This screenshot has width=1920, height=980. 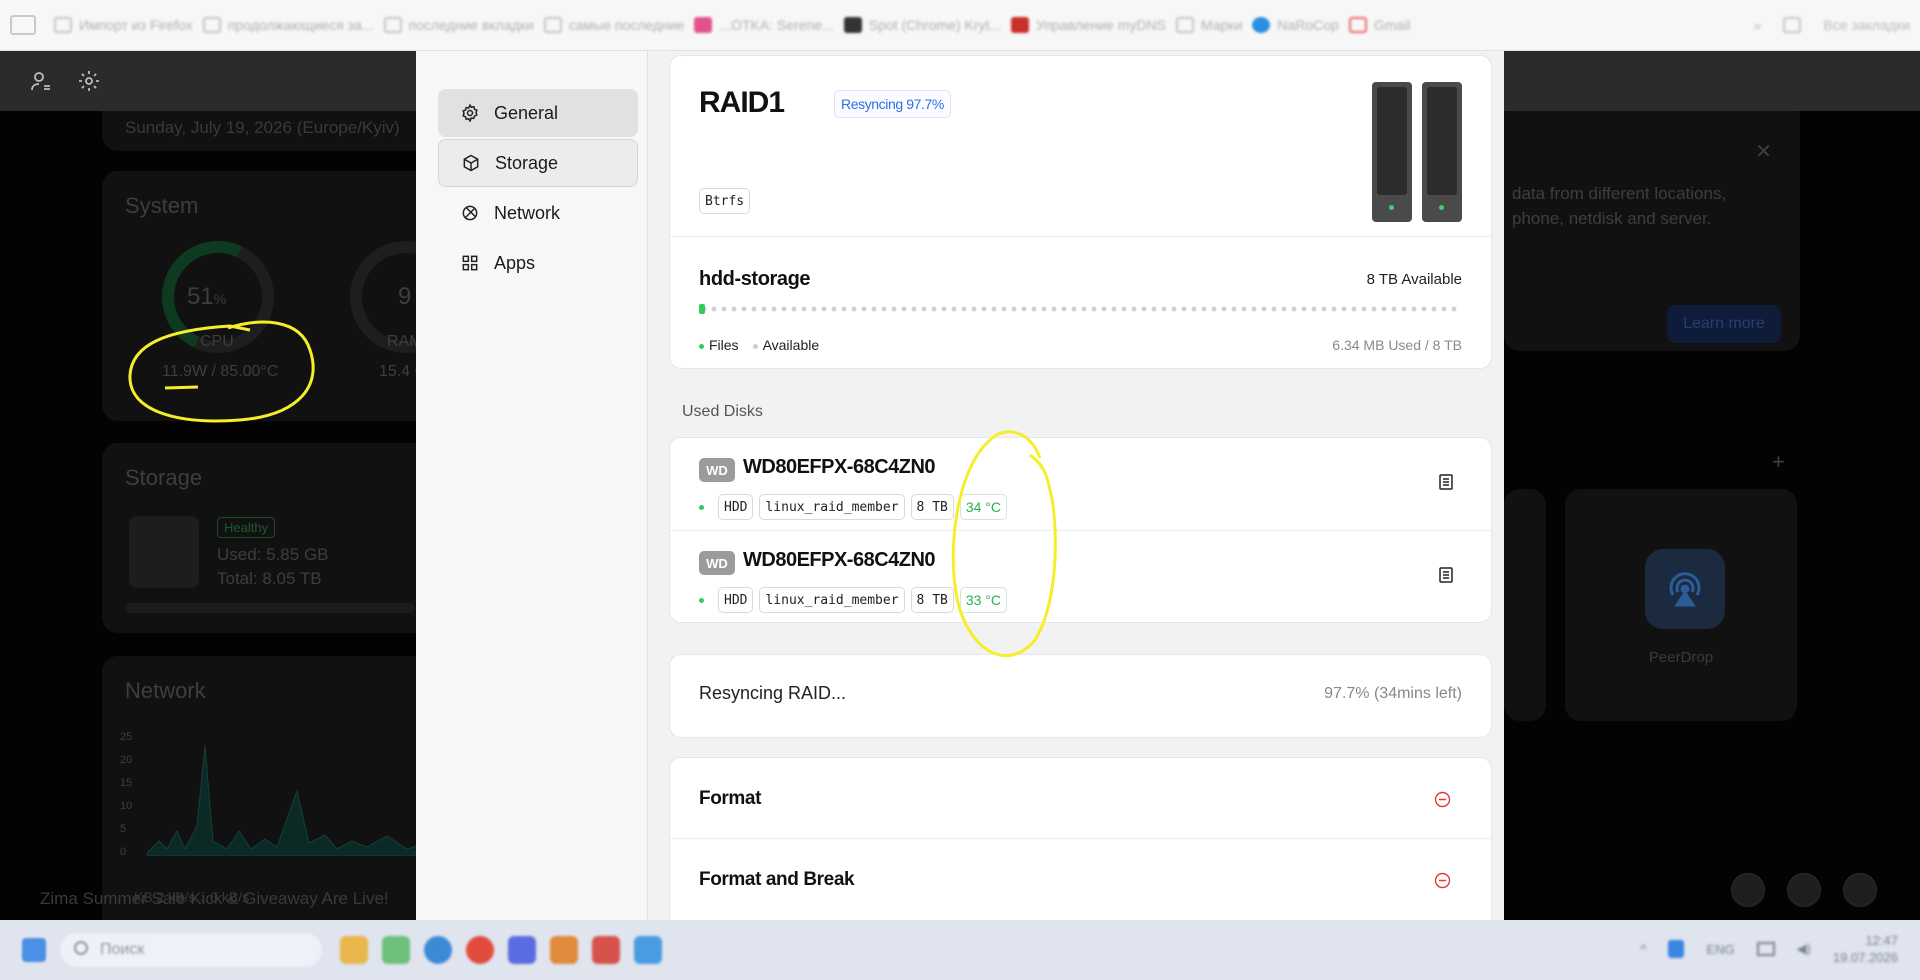 I want to click on close-icon: ✕, so click(x=1763, y=151).